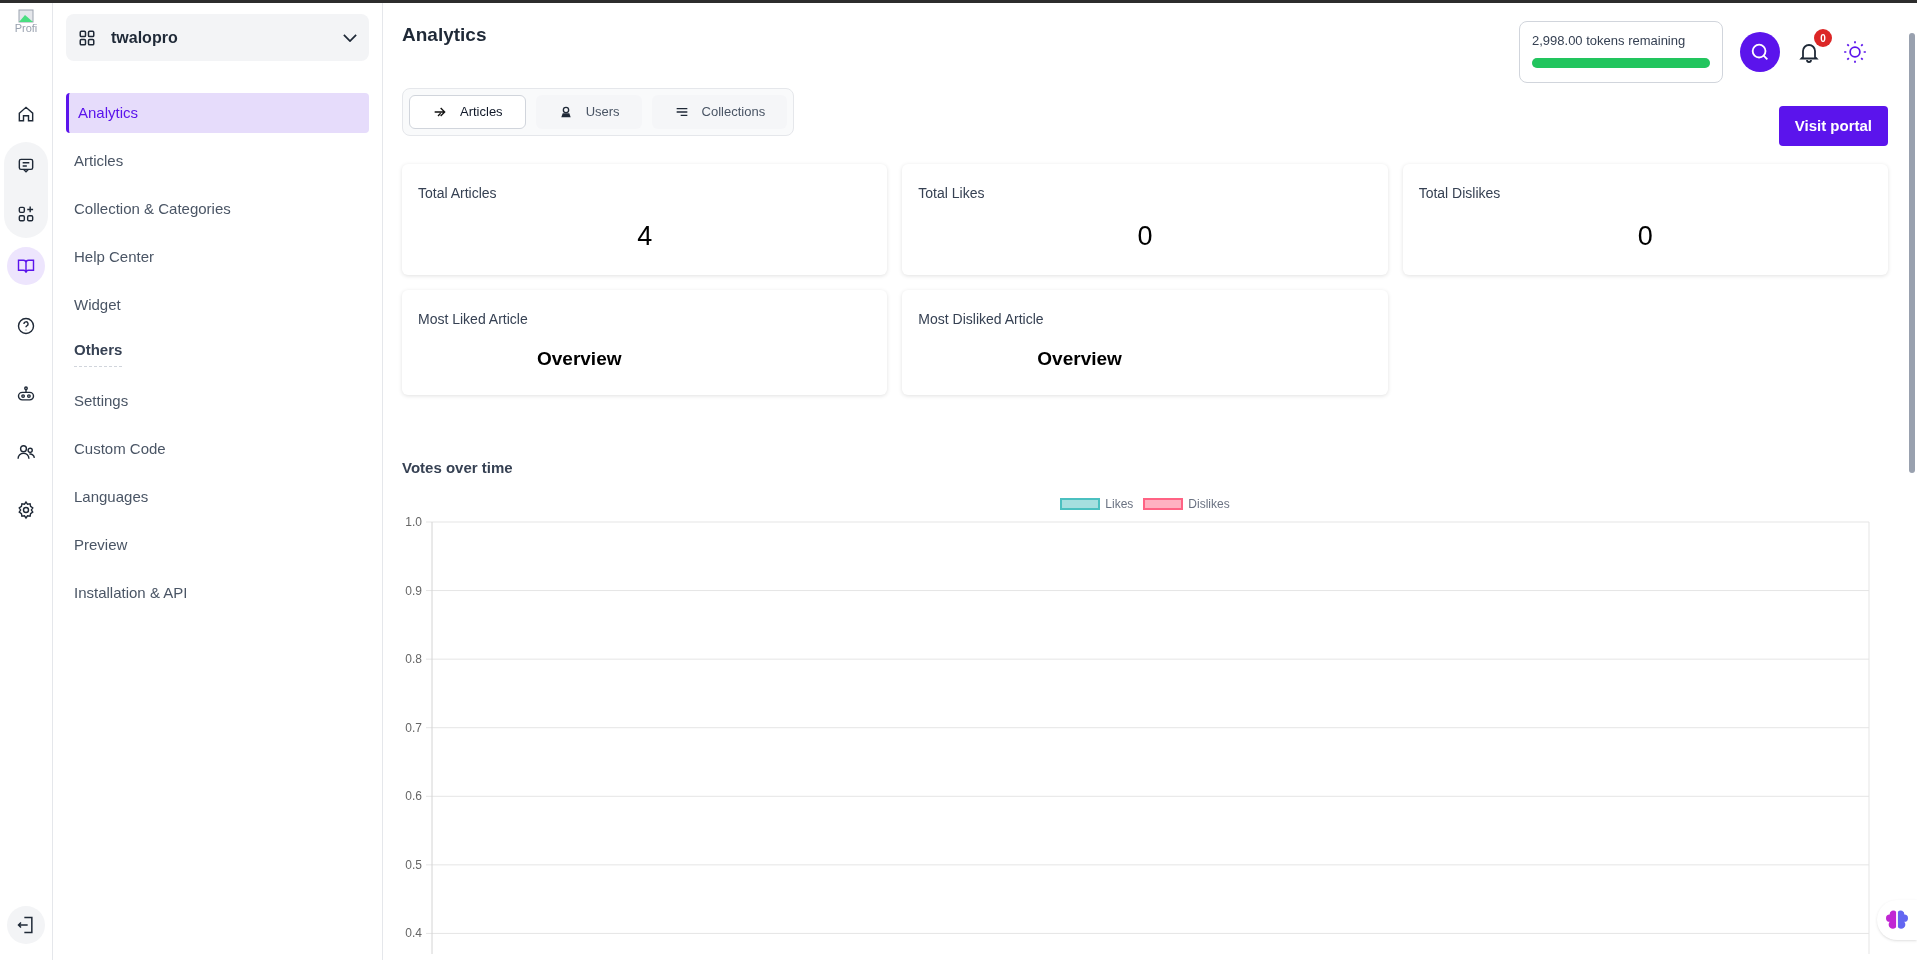 The height and width of the screenshot is (960, 1917). What do you see at coordinates (413, 864) in the screenshot?
I see `y-tick-label: 0.5` at bounding box center [413, 864].